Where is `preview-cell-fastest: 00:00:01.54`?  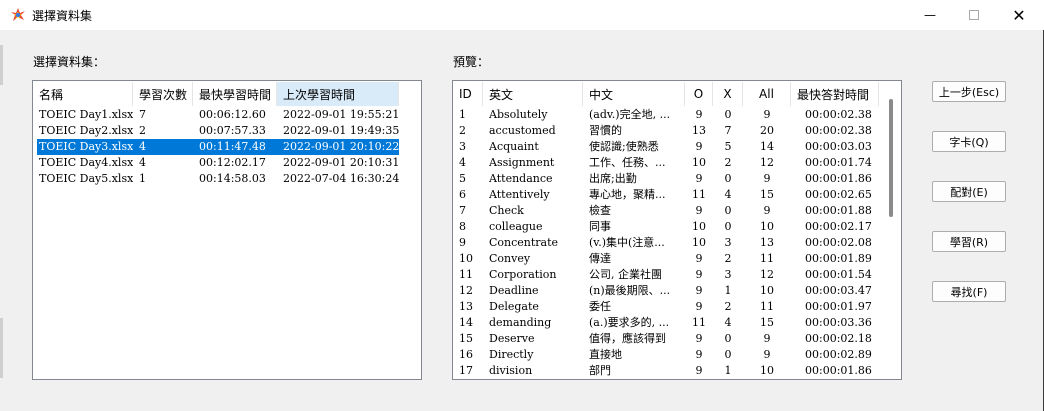
preview-cell-fastest: 00:00:01.54 is located at coordinates (838, 274).